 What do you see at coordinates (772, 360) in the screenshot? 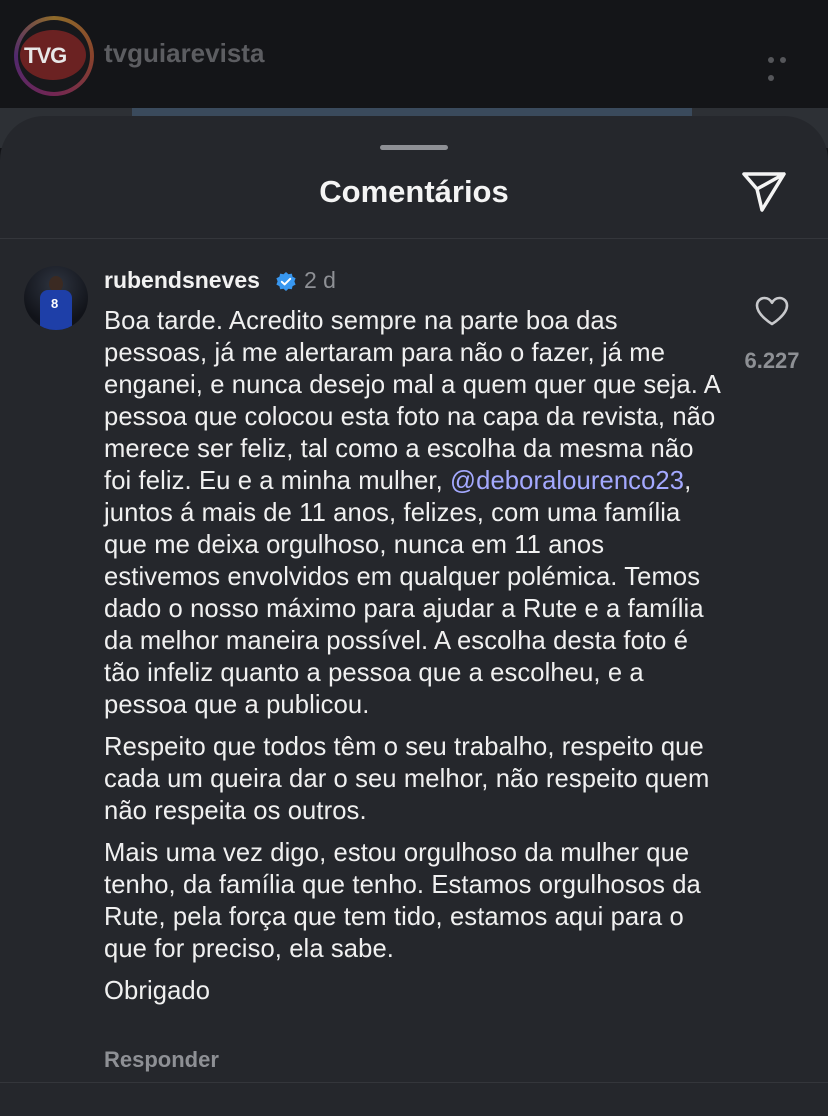
I see `like-count: 6.227` at bounding box center [772, 360].